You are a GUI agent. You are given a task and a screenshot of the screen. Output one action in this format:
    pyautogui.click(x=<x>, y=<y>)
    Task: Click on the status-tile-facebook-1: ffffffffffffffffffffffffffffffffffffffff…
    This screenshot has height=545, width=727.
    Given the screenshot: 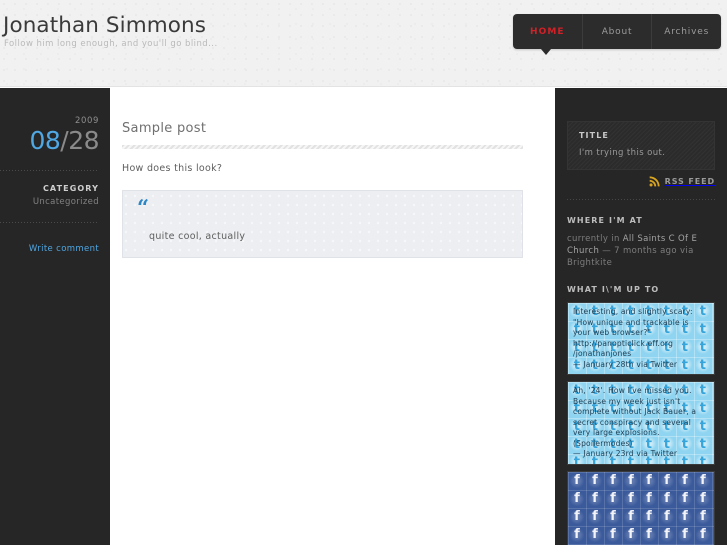 What is the action you would take?
    pyautogui.click(x=641, y=507)
    